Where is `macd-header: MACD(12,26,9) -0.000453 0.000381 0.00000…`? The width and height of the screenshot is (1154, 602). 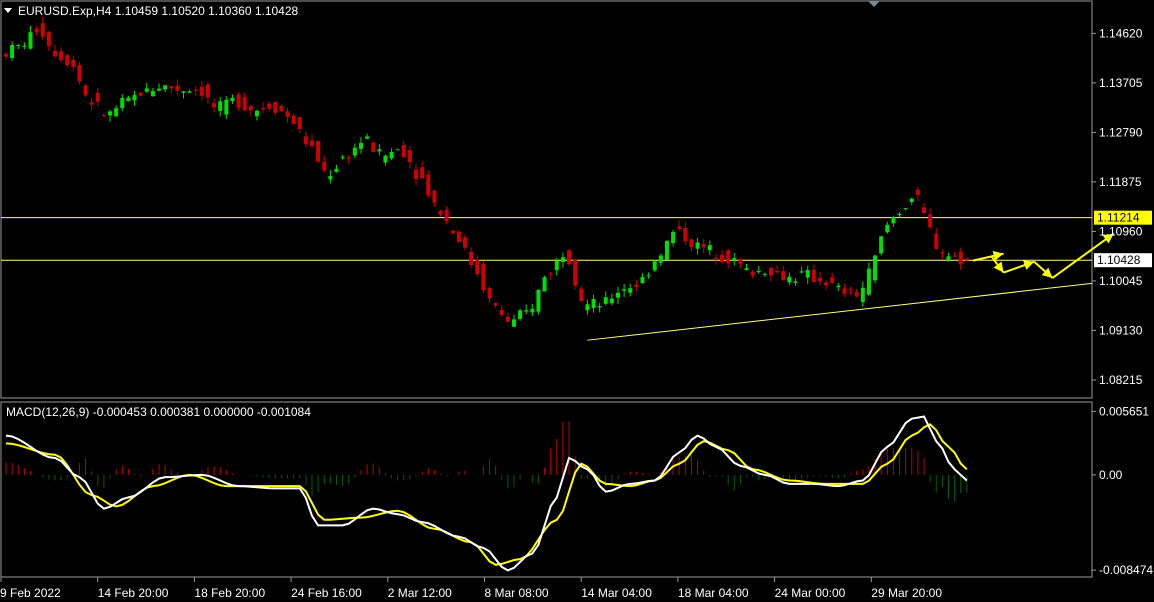 macd-header: MACD(12,26,9) -0.000453 0.000381 0.00000… is located at coordinates (158, 412).